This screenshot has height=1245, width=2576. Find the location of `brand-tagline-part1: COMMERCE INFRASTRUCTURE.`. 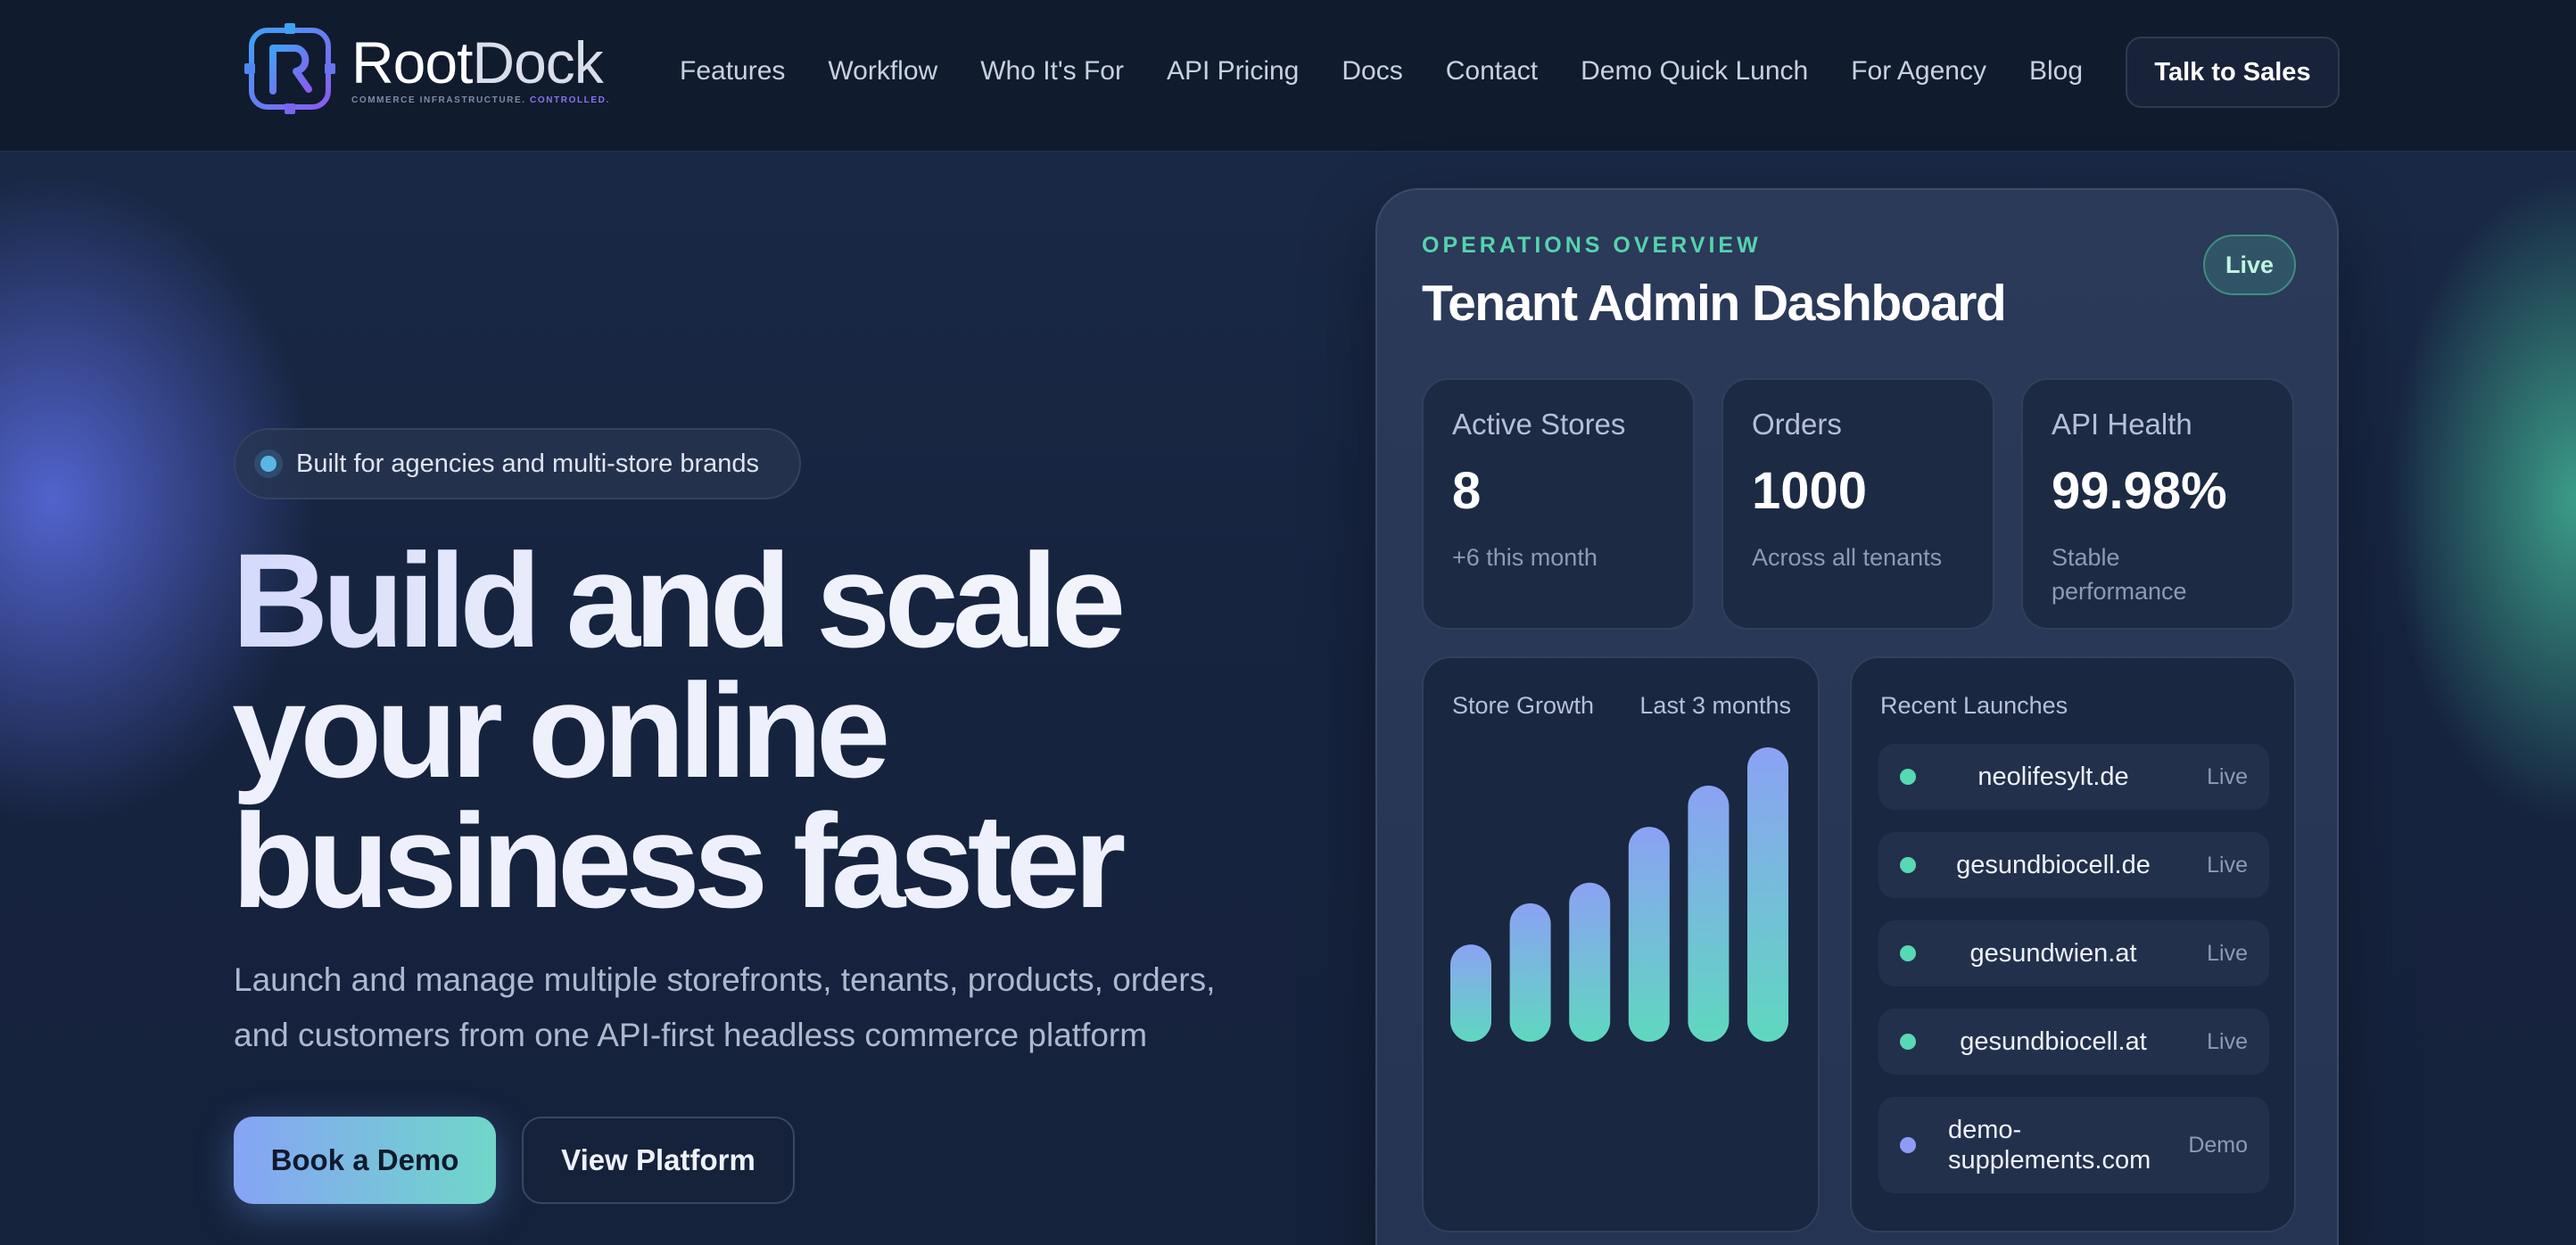

brand-tagline-part1: COMMERCE INFRASTRUCTURE. is located at coordinates (438, 100).